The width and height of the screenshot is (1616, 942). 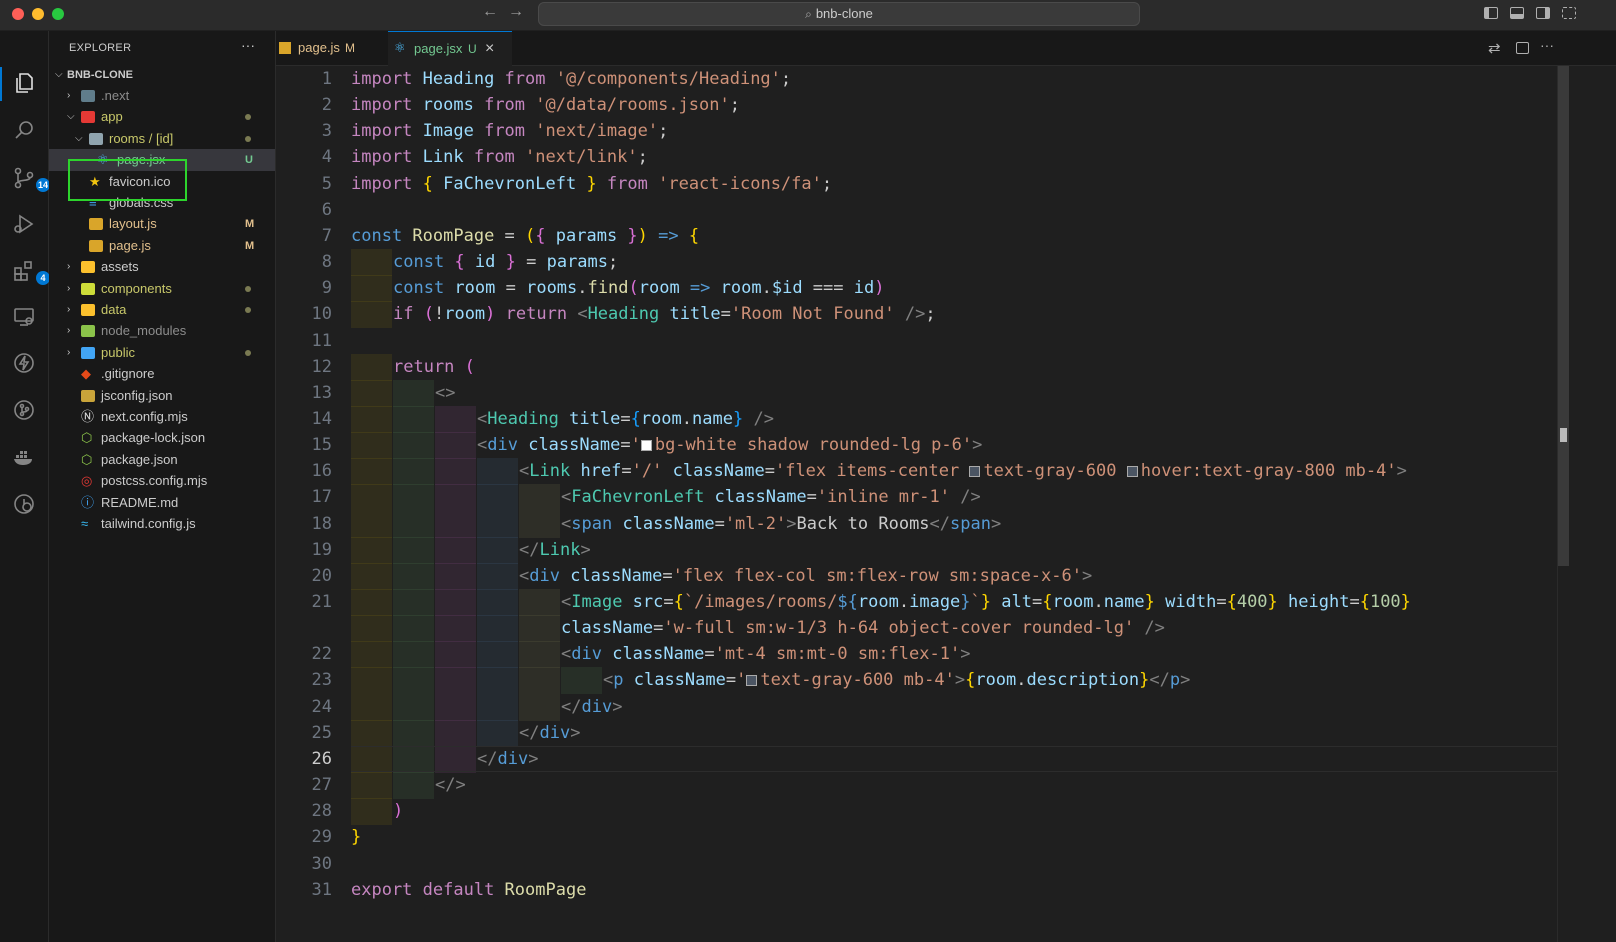 What do you see at coordinates (1563, 316) in the screenshot?
I see `scrollbar-thumb` at bounding box center [1563, 316].